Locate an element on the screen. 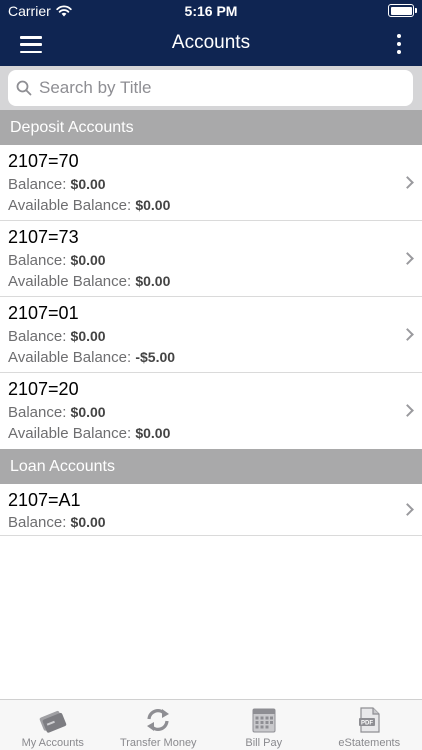 The image size is (422, 750). status-bar: Carrier 5:16 PM is located at coordinates (211, 11).